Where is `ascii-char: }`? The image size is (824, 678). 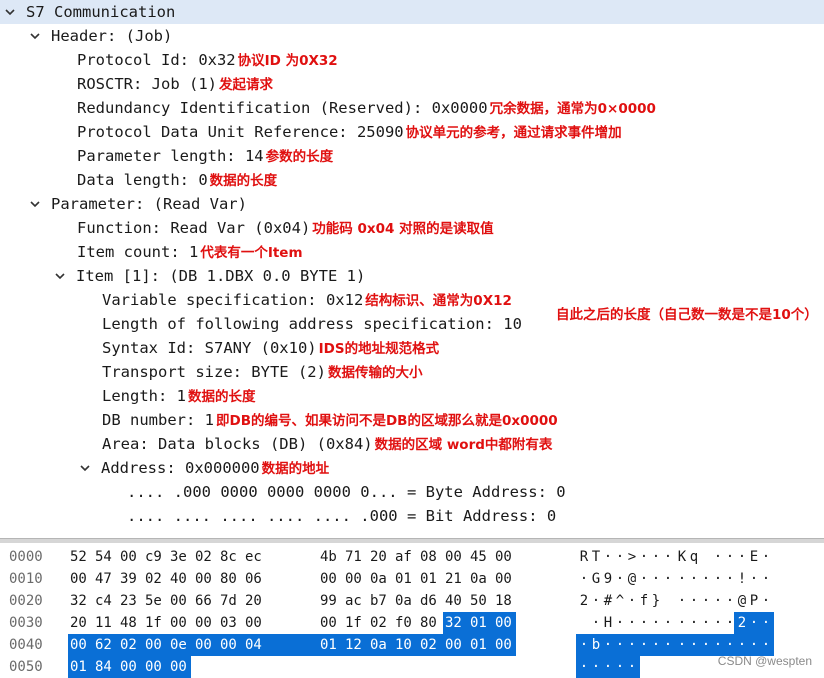
ascii-char: } is located at coordinates (656, 601).